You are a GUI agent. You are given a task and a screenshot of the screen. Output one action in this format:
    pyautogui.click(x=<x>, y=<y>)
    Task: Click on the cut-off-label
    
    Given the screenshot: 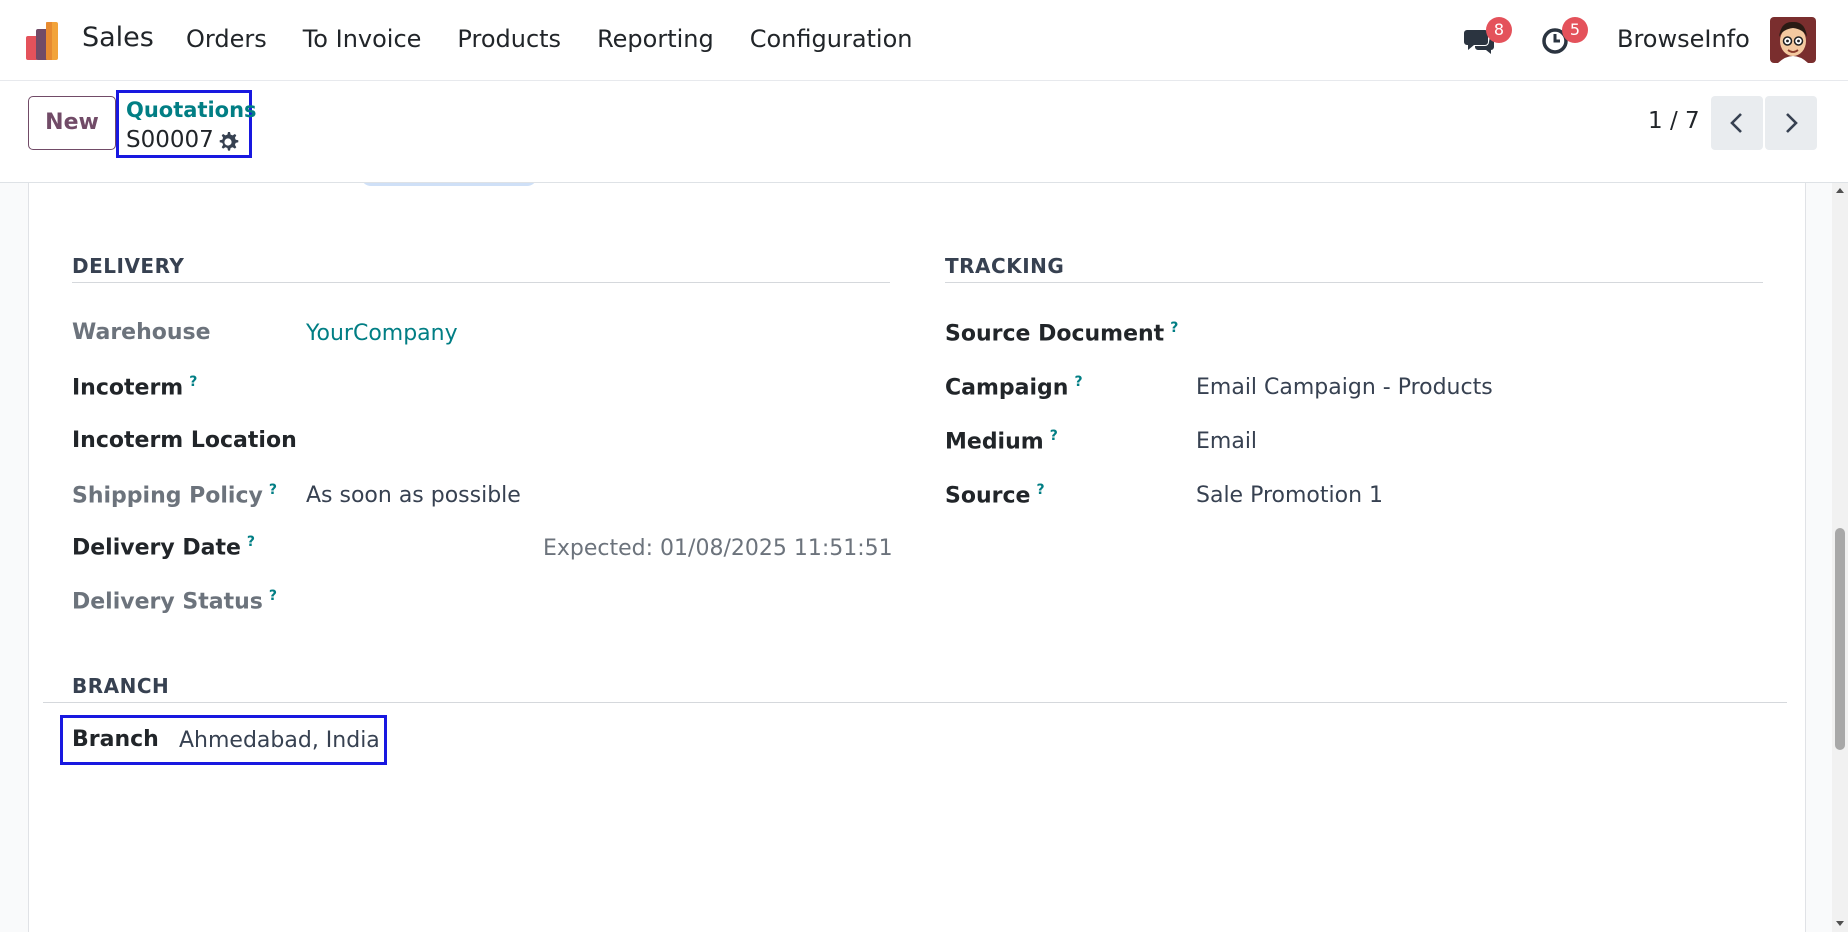 What is the action you would take?
    pyautogui.click(x=121, y=184)
    